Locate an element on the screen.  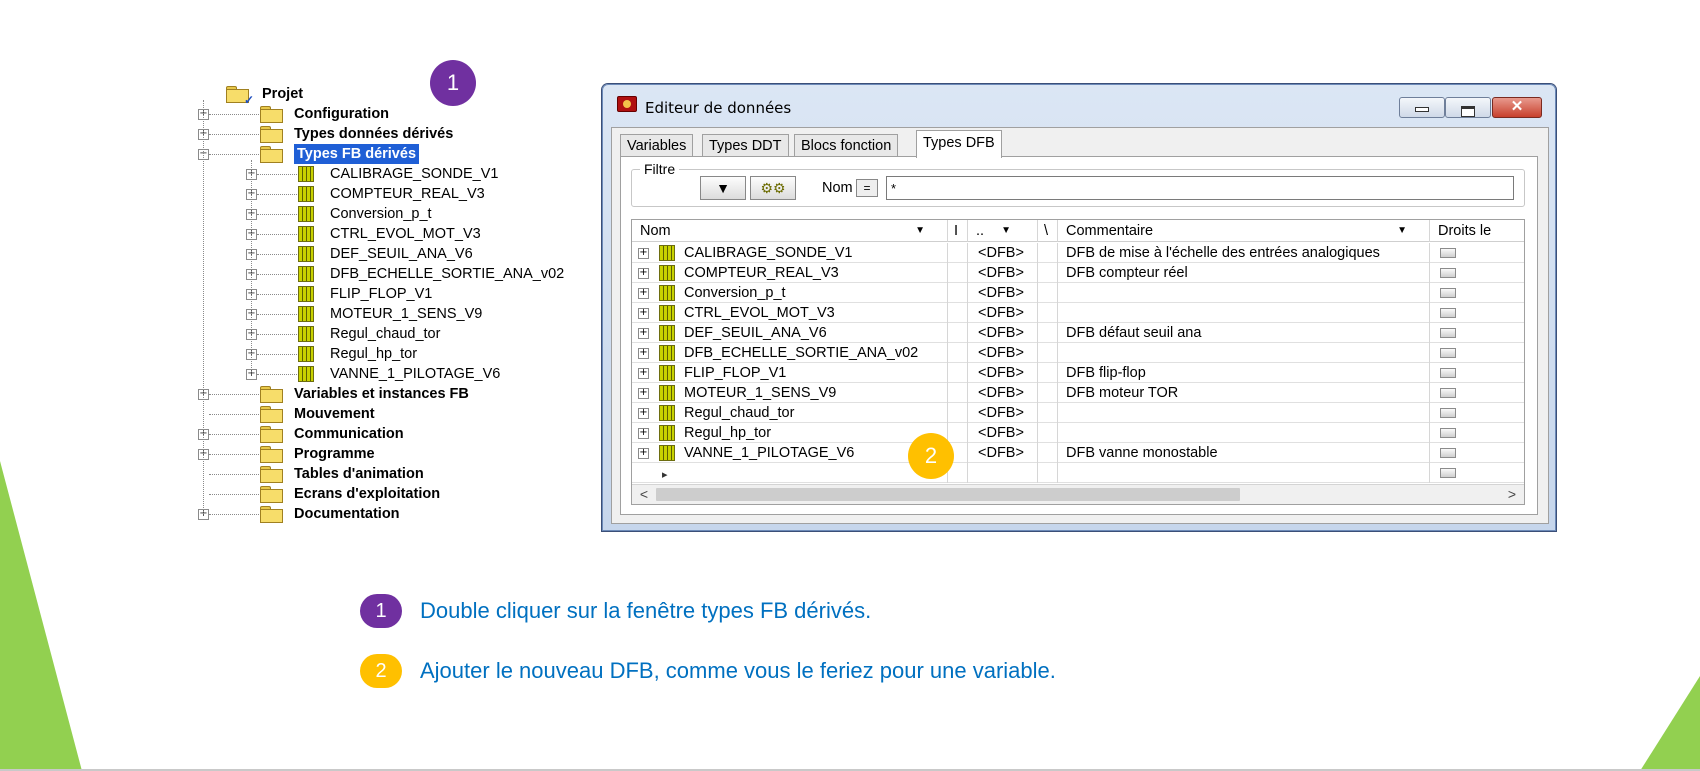
cell-comment: DFB compteur réel is located at coordinates (1244, 273).